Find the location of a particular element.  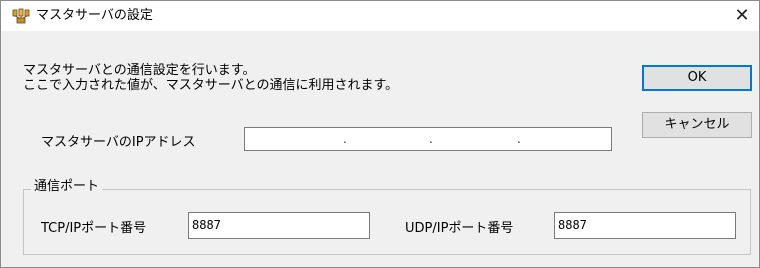

cancel-button: キャンセル is located at coordinates (697, 125).